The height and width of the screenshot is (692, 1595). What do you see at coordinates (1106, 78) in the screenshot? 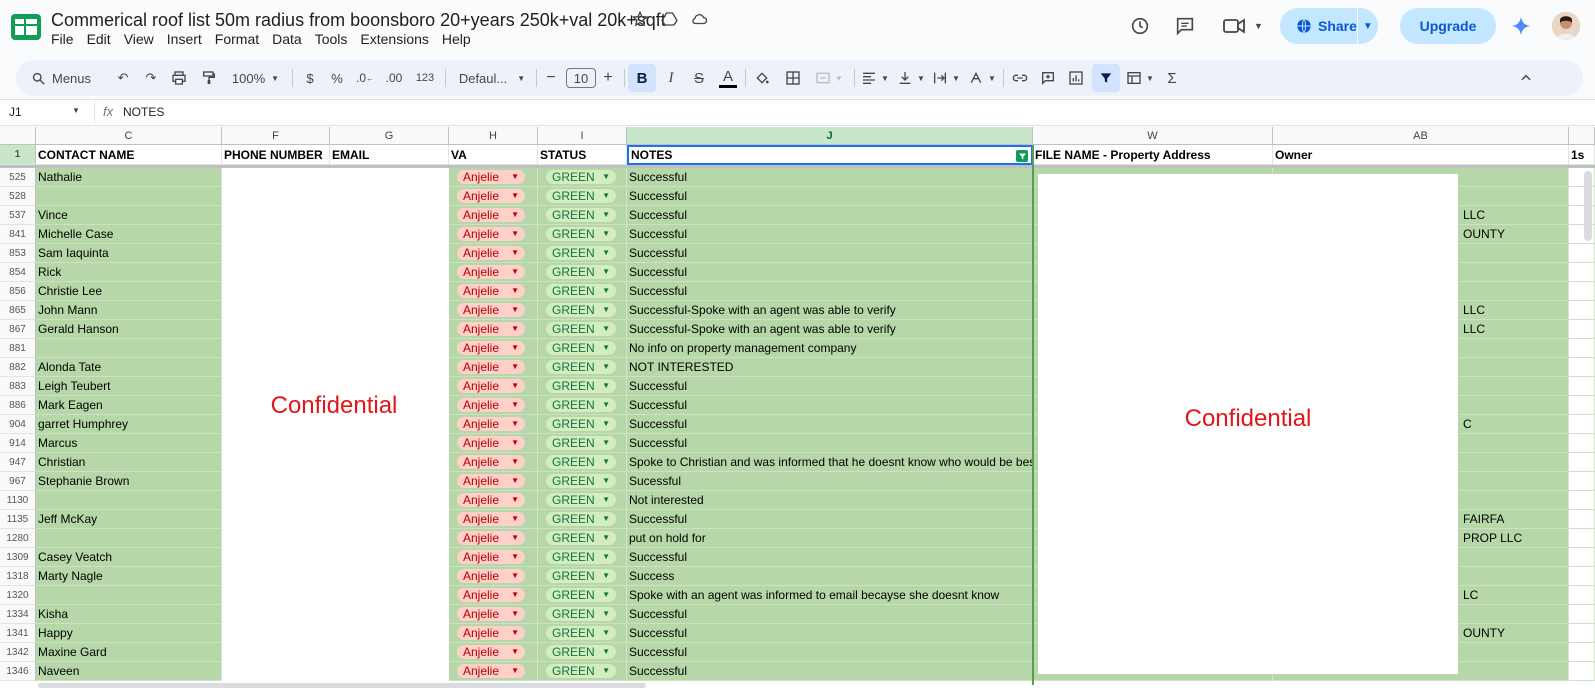
I see `filter-icon` at bounding box center [1106, 78].